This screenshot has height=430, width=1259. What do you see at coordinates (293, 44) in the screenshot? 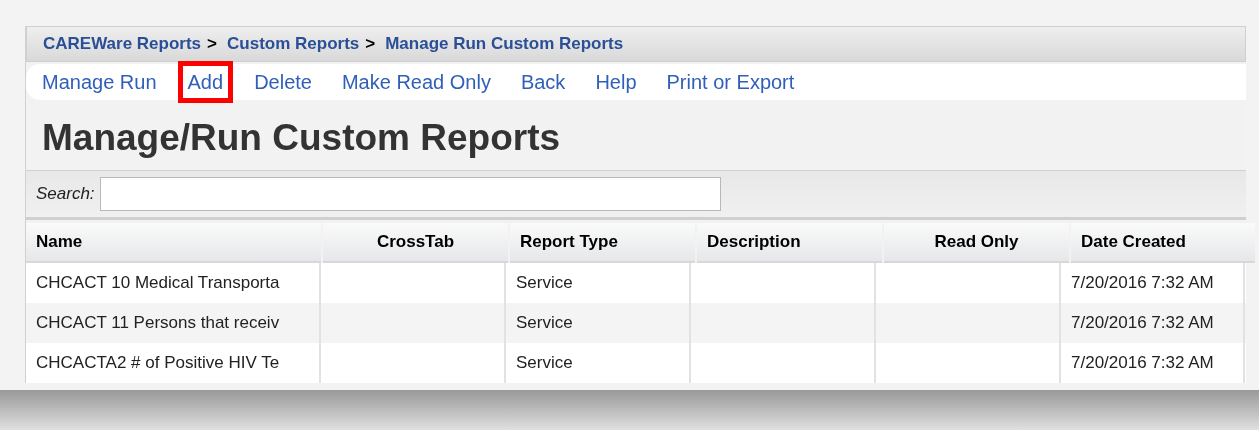
I see `breadcrumb-link: Custom Reports` at bounding box center [293, 44].